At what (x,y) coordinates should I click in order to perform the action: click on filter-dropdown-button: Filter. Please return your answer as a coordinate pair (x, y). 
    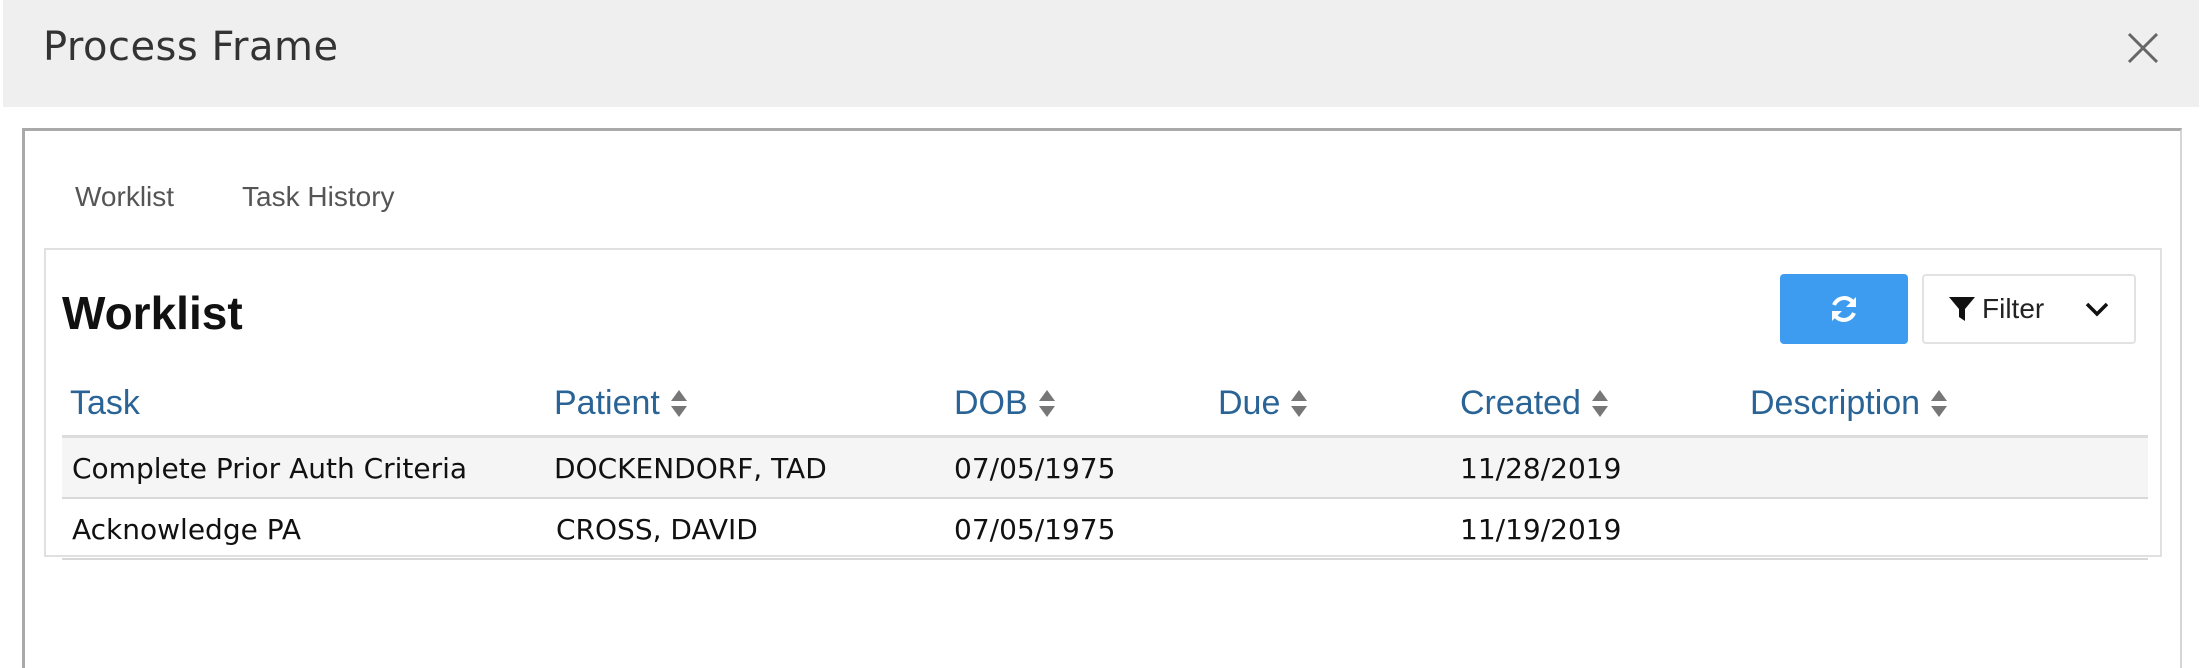
    Looking at the image, I should click on (2029, 309).